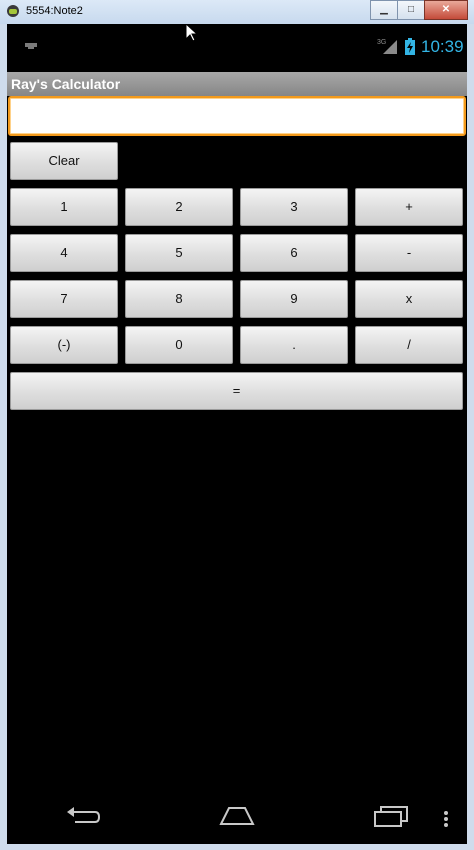 The image size is (474, 850). What do you see at coordinates (446, 10) in the screenshot?
I see `close-button: ✕` at bounding box center [446, 10].